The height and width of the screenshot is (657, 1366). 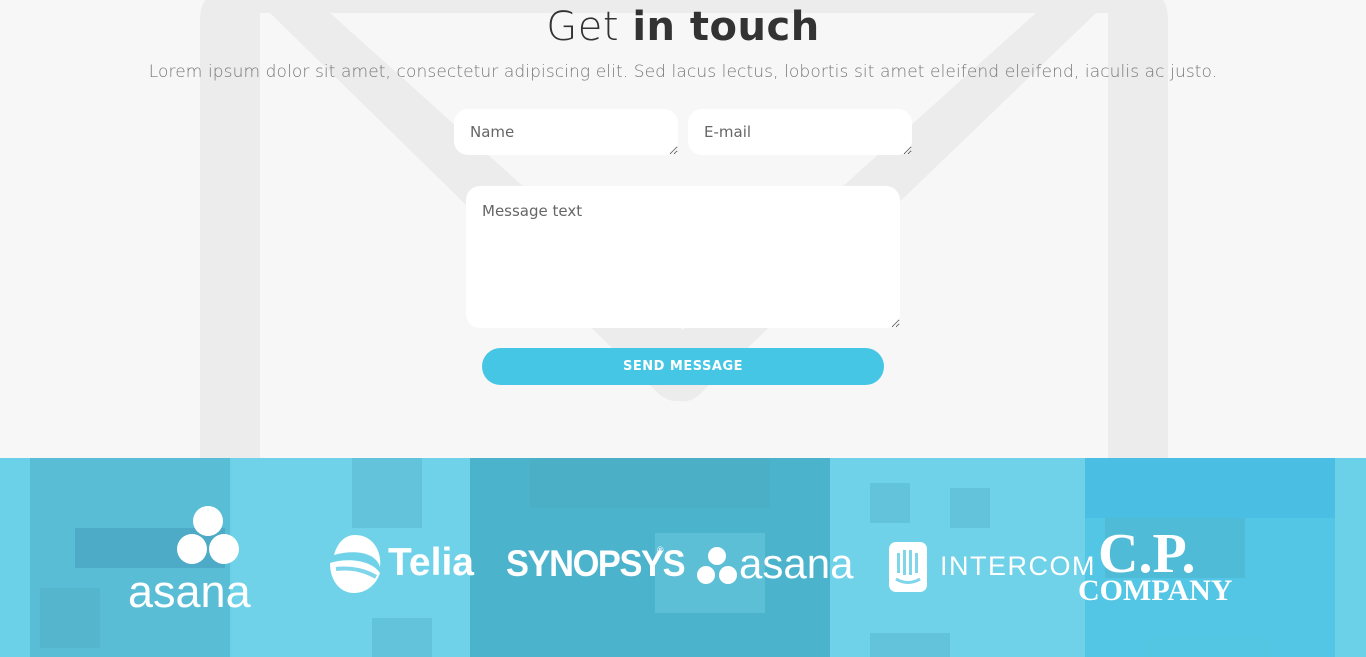 What do you see at coordinates (1018, 566) in the screenshot?
I see `partner-name: INTERCOM` at bounding box center [1018, 566].